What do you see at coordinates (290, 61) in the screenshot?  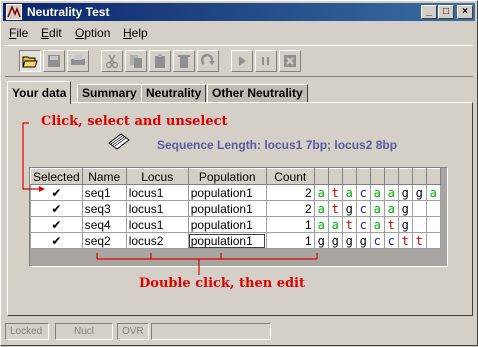 I see `stop-button` at bounding box center [290, 61].